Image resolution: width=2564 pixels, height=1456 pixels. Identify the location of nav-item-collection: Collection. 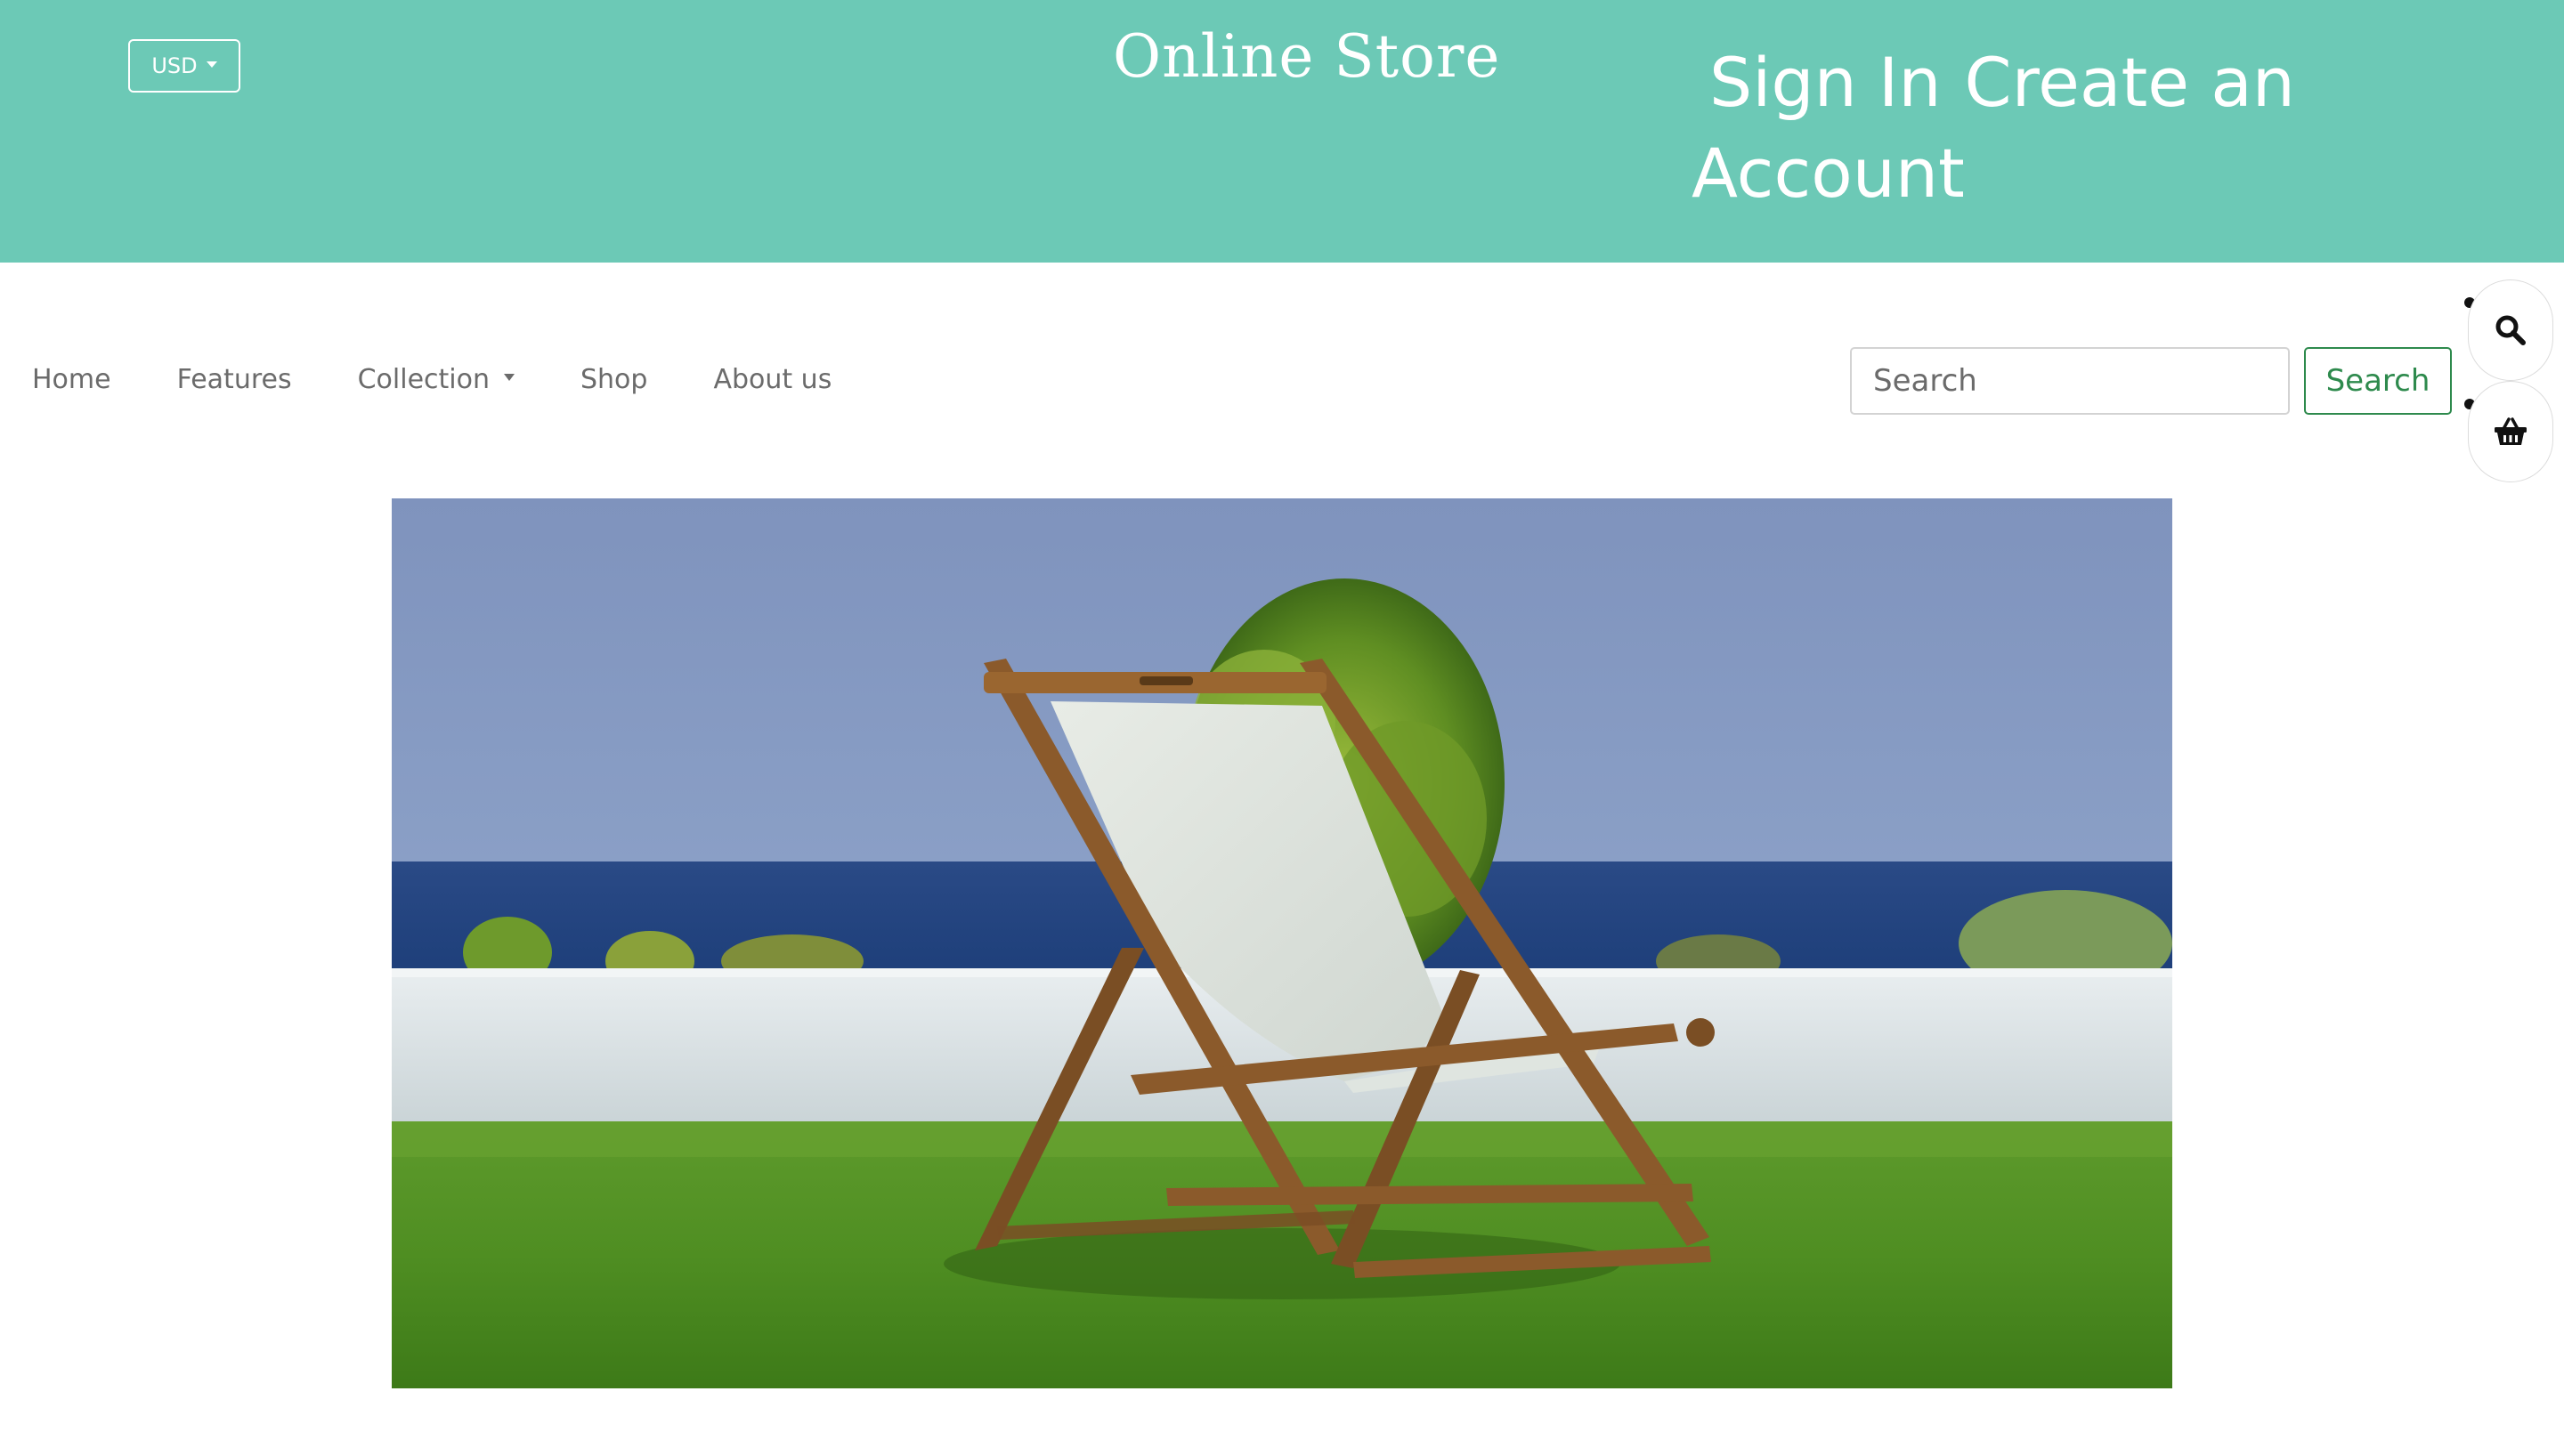
(436, 379).